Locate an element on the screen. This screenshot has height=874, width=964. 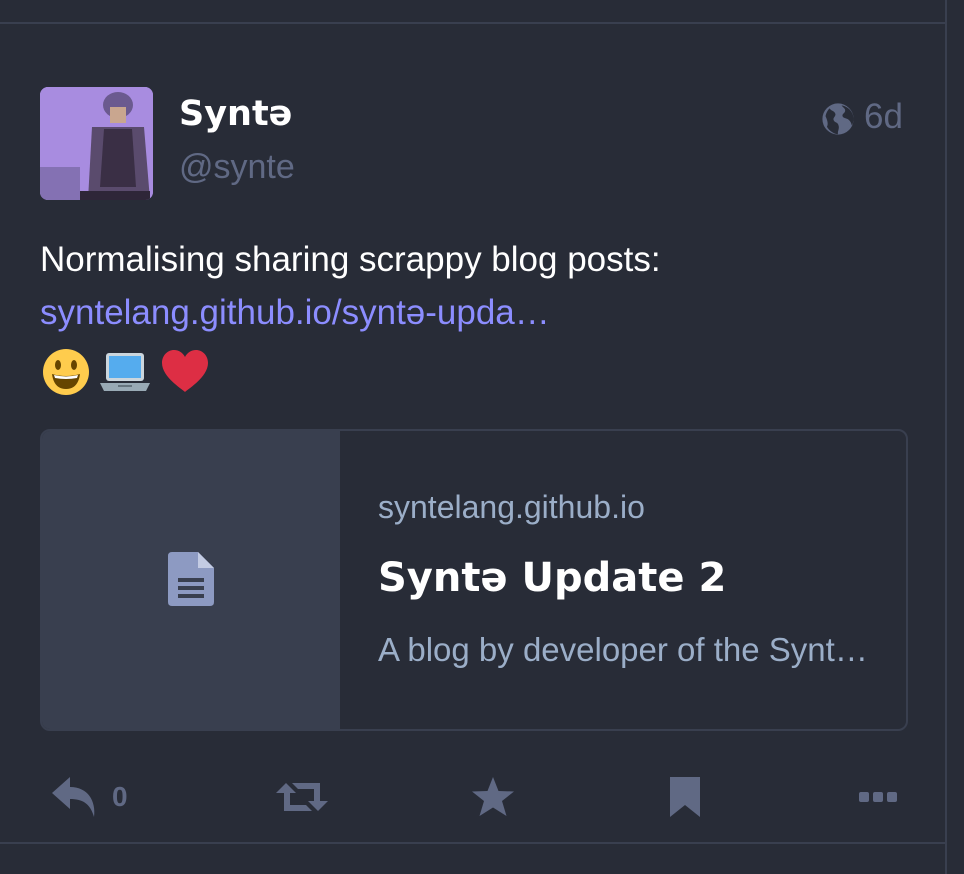
favourite-button is located at coordinates (493, 797).